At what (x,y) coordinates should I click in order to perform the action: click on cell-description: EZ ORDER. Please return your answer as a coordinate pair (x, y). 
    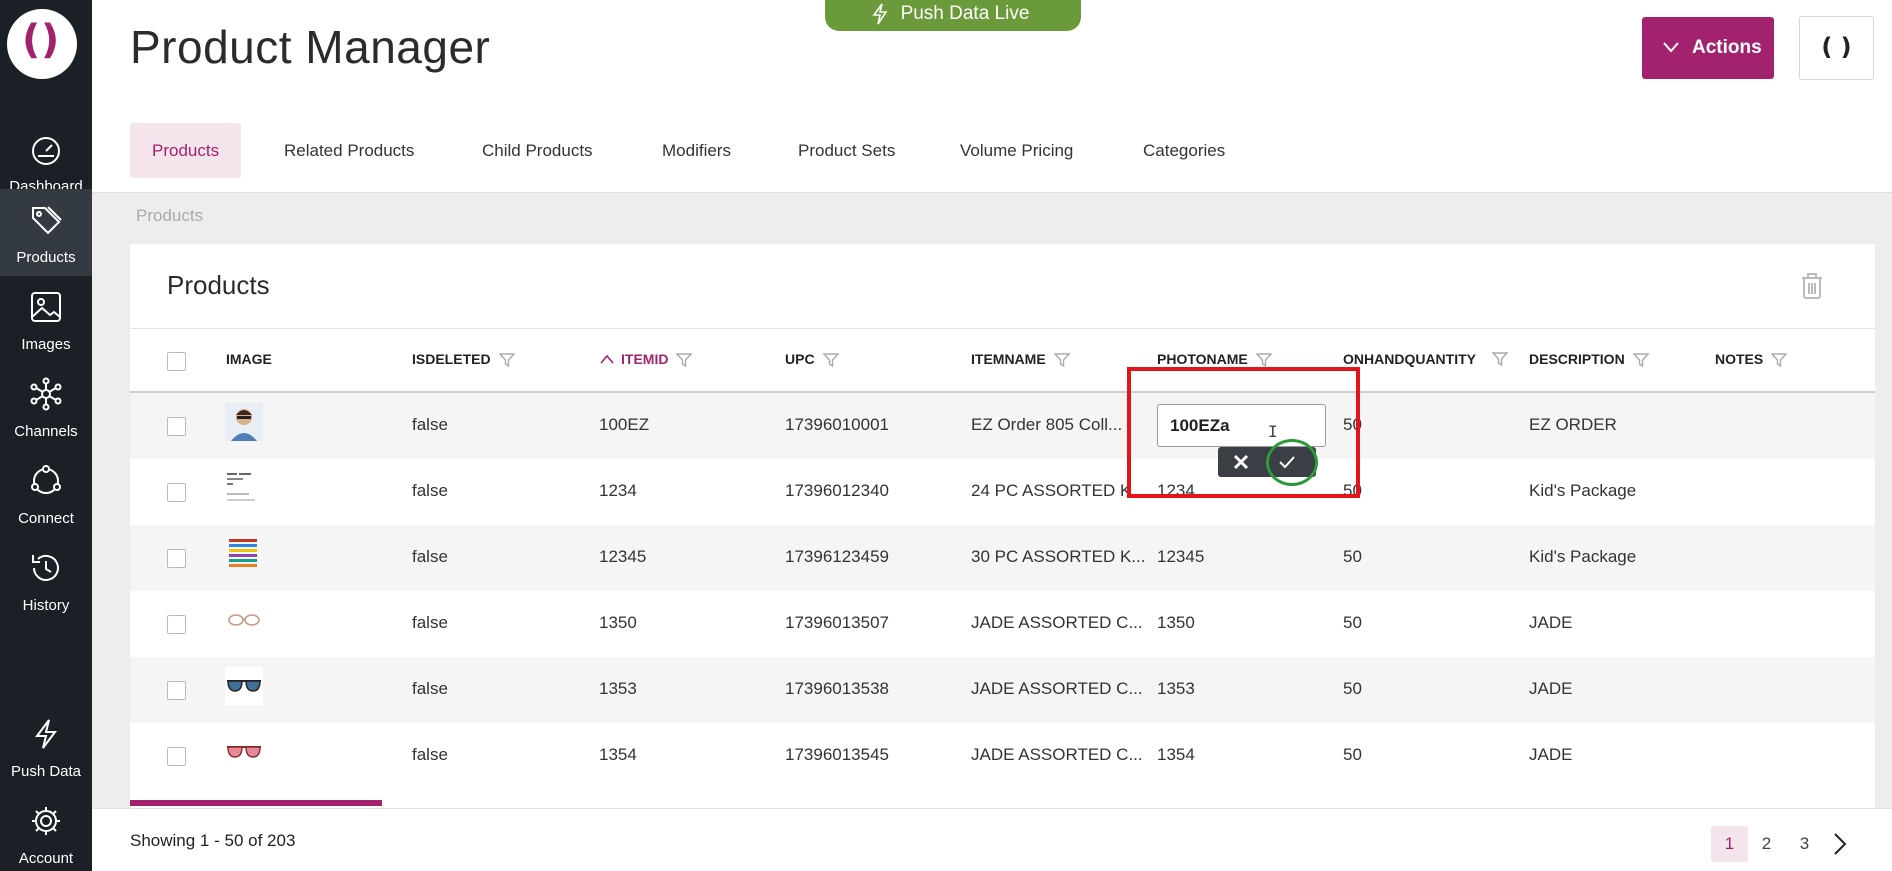
    Looking at the image, I should click on (1573, 424).